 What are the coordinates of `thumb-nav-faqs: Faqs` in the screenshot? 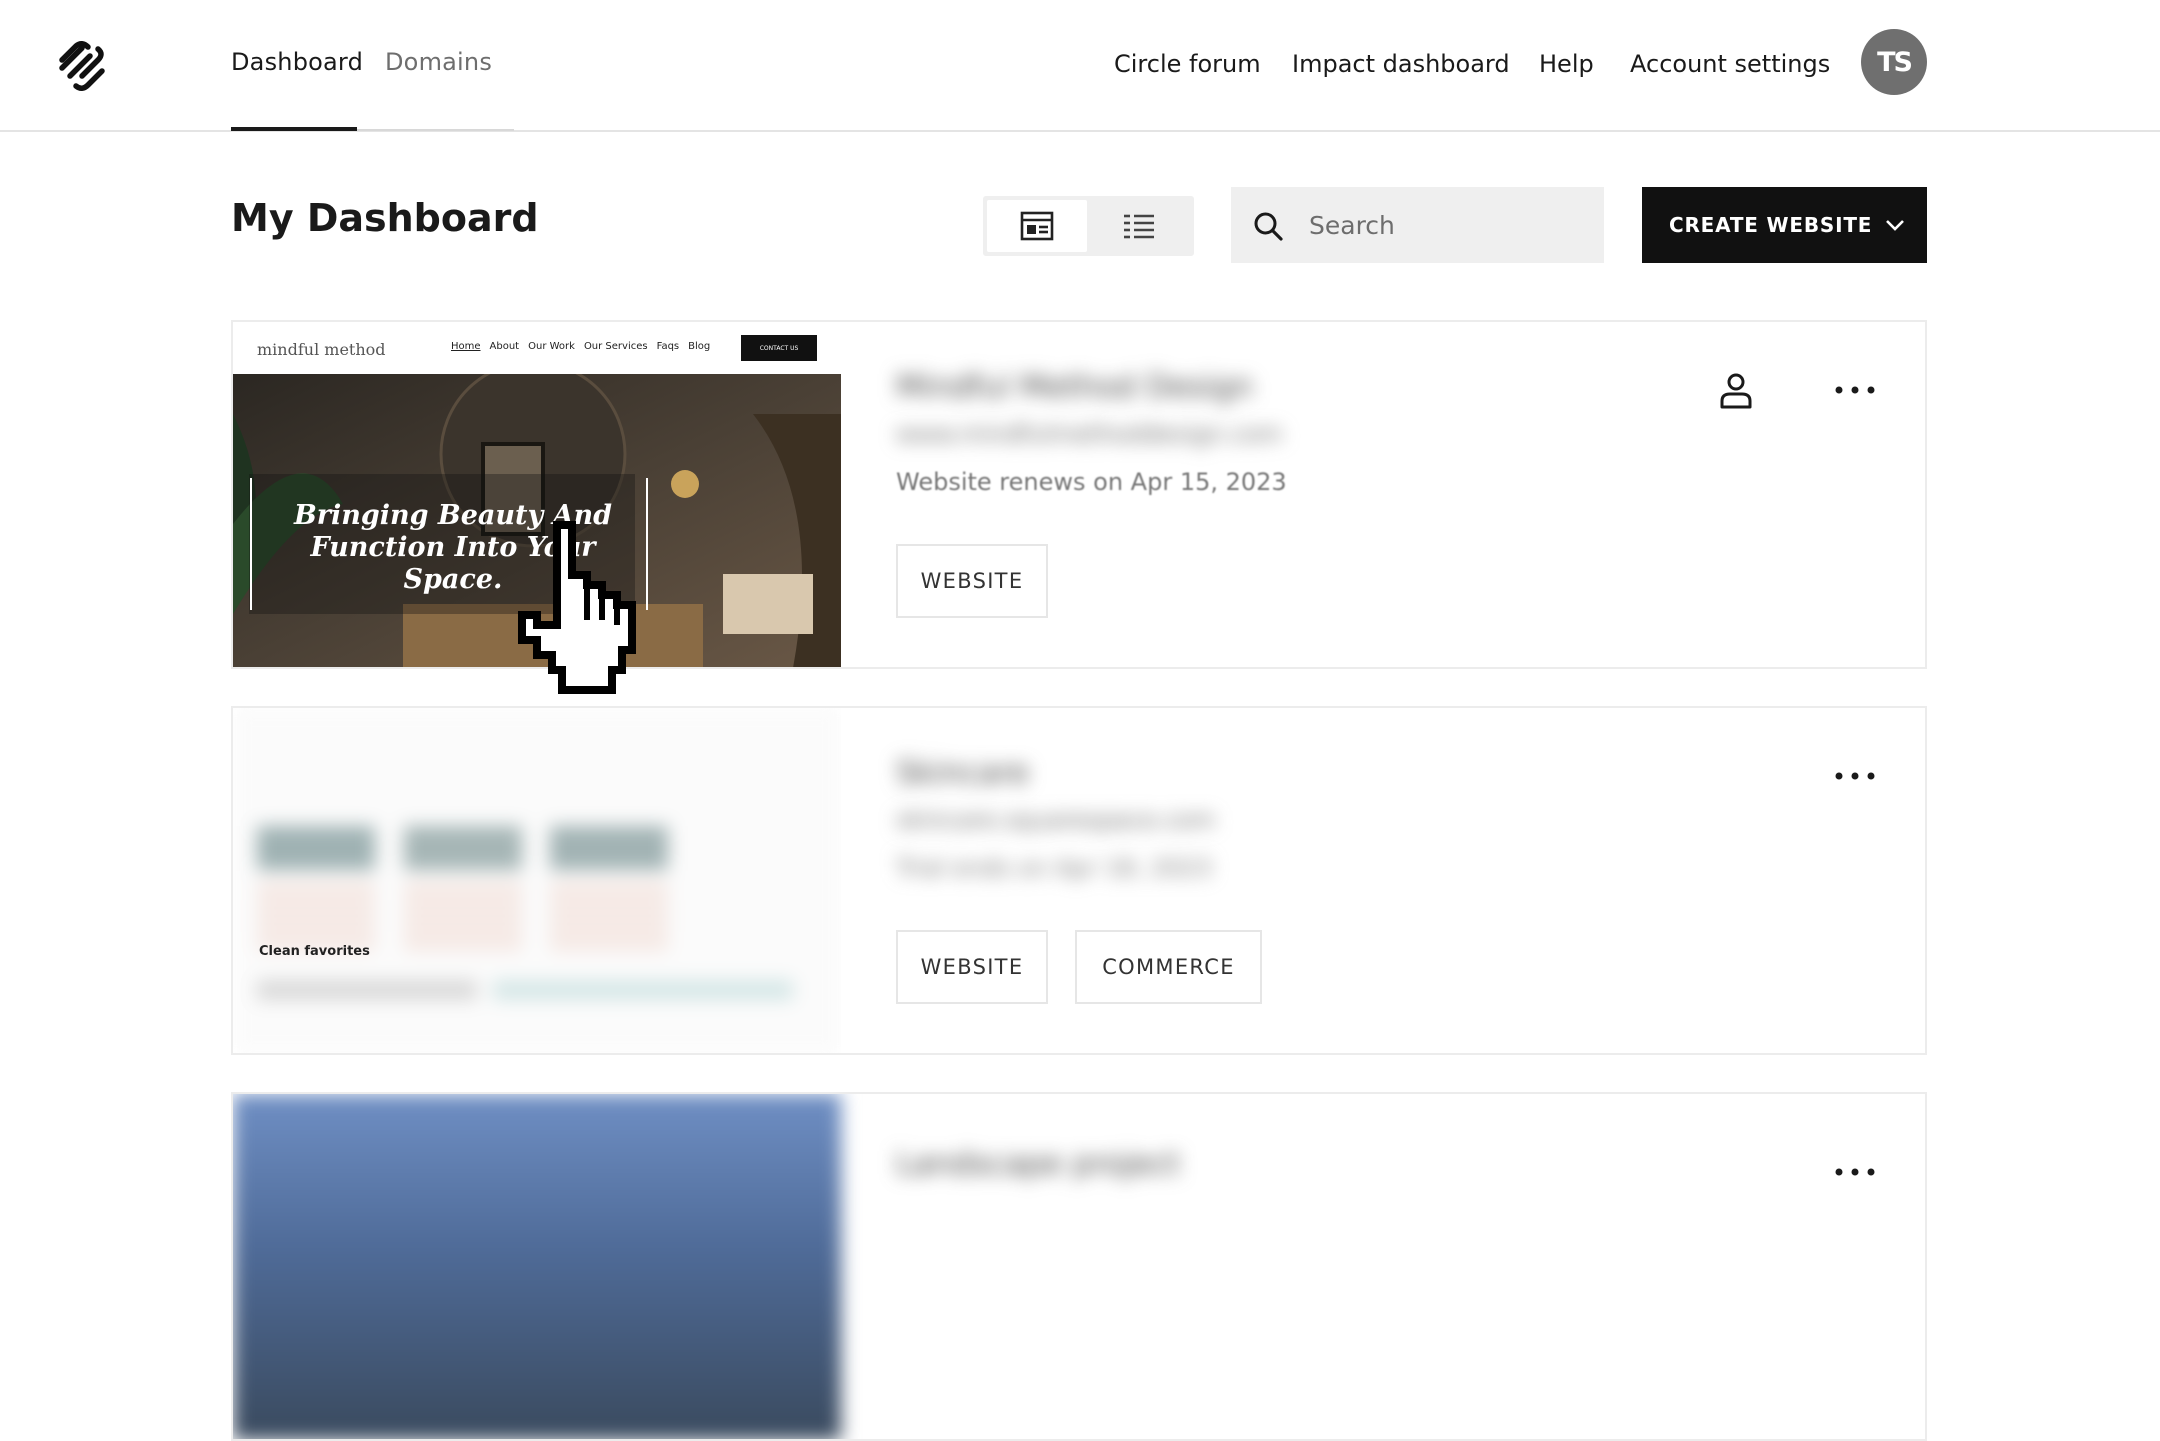 It's located at (668, 346).